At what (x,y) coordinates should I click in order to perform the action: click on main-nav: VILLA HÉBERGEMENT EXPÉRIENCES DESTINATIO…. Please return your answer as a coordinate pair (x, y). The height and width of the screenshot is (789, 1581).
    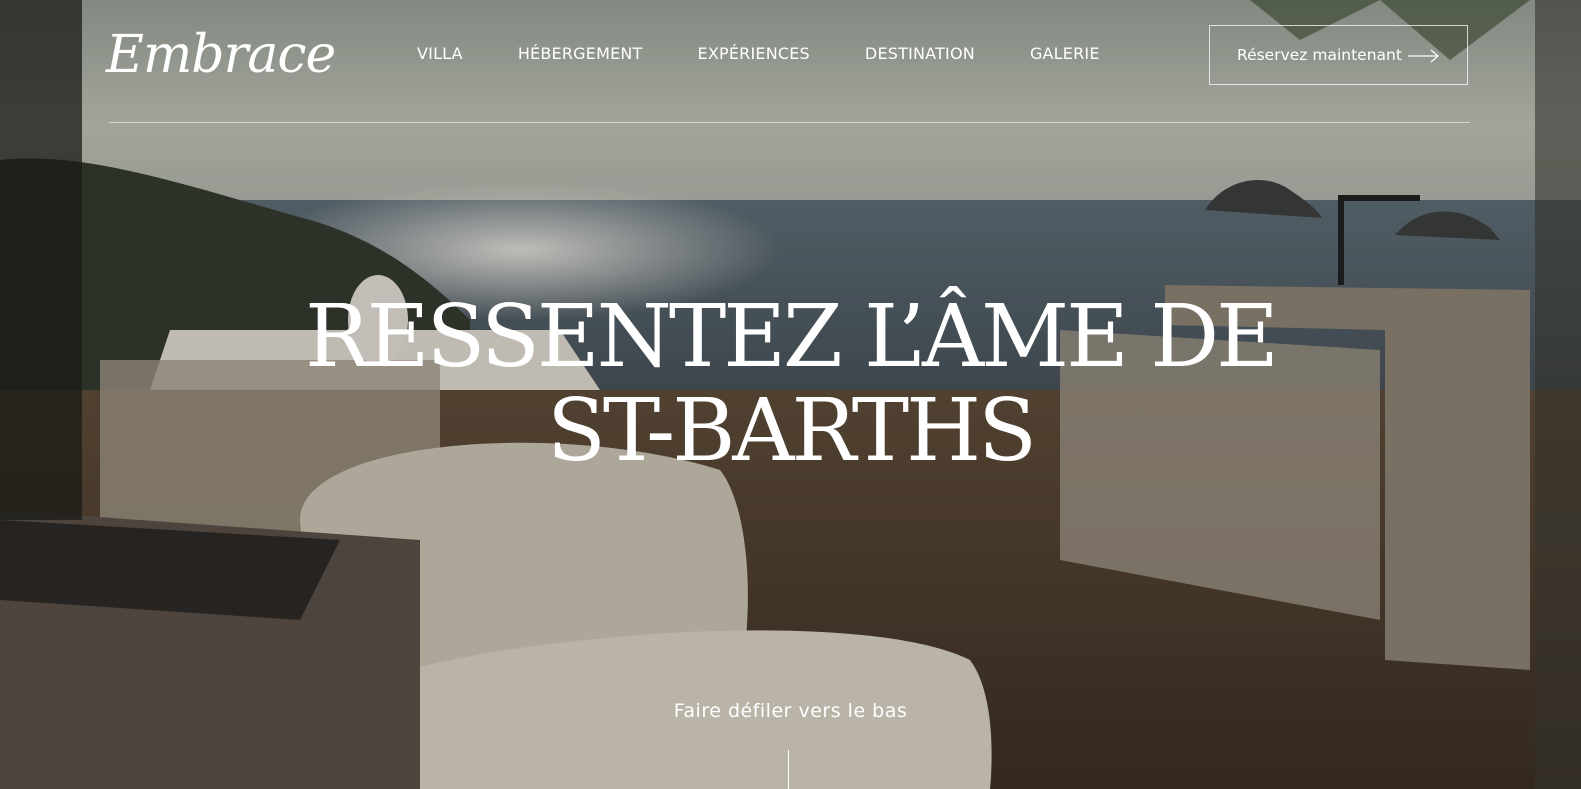
    Looking at the image, I should click on (758, 54).